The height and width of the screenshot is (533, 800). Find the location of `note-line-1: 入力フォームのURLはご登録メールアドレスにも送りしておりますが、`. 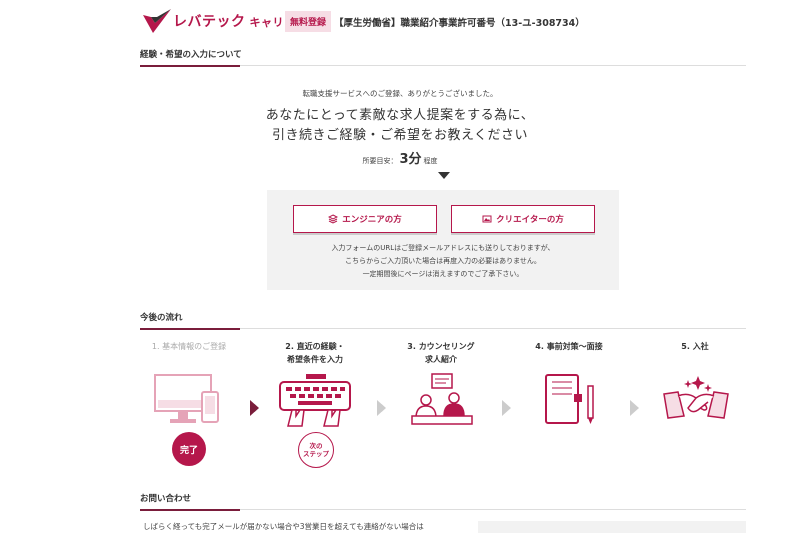

note-line-1: 入力フォームのURLはご登録メールアドレスにも送りしておりますが、 is located at coordinates (443, 248).